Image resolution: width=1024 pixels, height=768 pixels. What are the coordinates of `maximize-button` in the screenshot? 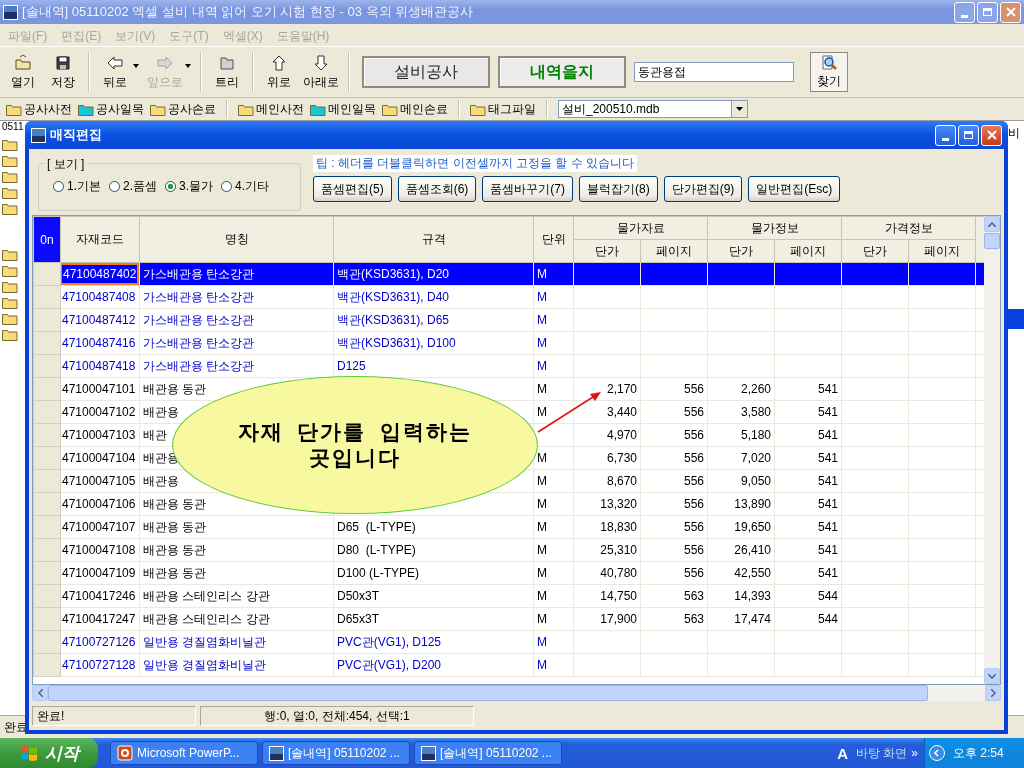 It's located at (968, 135).